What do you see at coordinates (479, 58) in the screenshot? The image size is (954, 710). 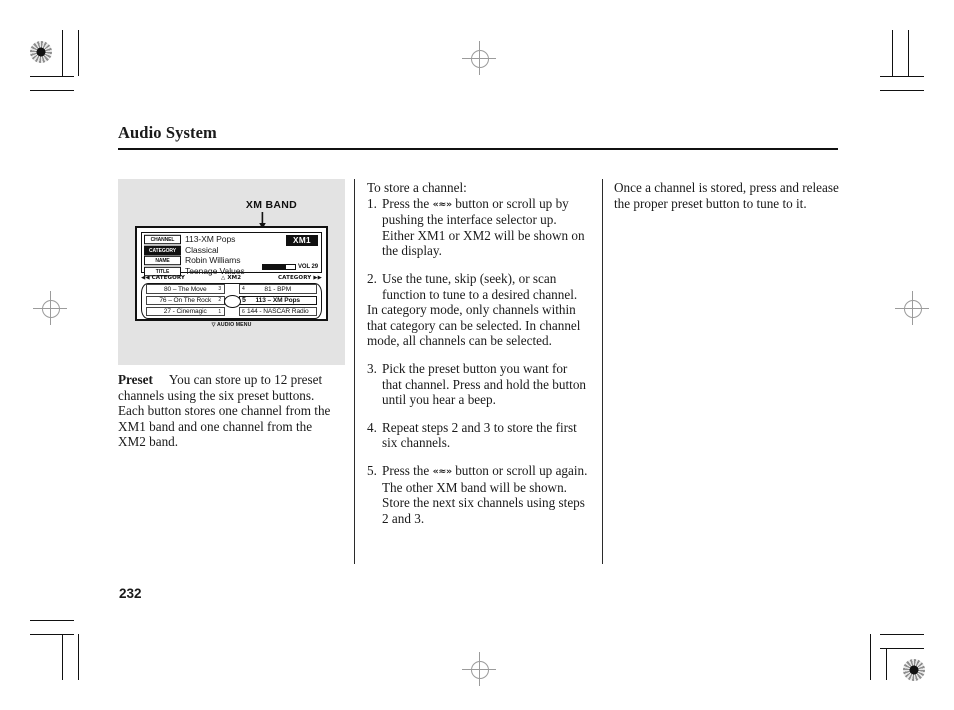 I see `registration-crosshair-top` at bounding box center [479, 58].